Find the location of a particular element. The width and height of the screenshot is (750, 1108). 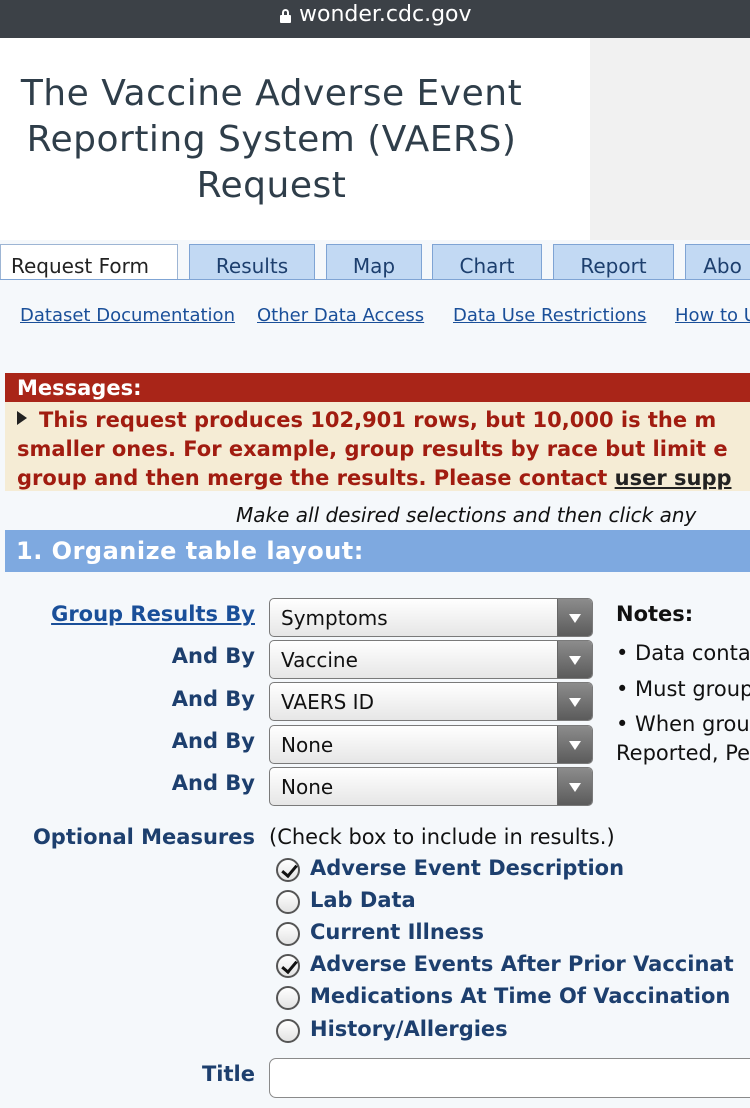

optional-measure-label: Current Illness is located at coordinates (397, 932).